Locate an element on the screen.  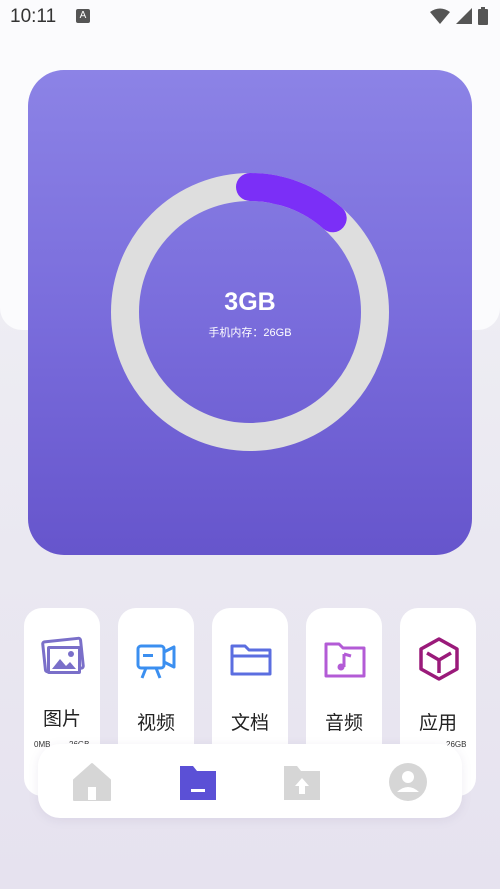
video-camera-icon is located at coordinates (156, 661).